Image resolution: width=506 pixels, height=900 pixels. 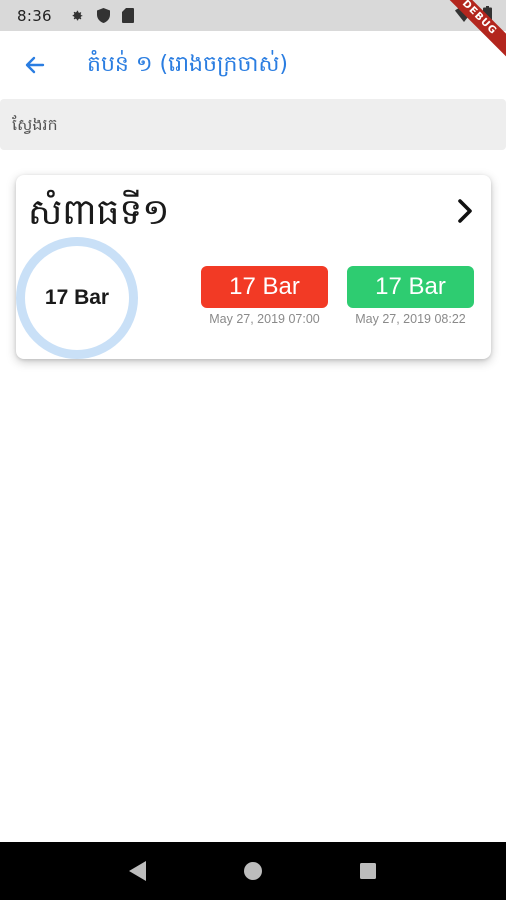 I want to click on status-bar: 8:36, so click(x=253, y=15).